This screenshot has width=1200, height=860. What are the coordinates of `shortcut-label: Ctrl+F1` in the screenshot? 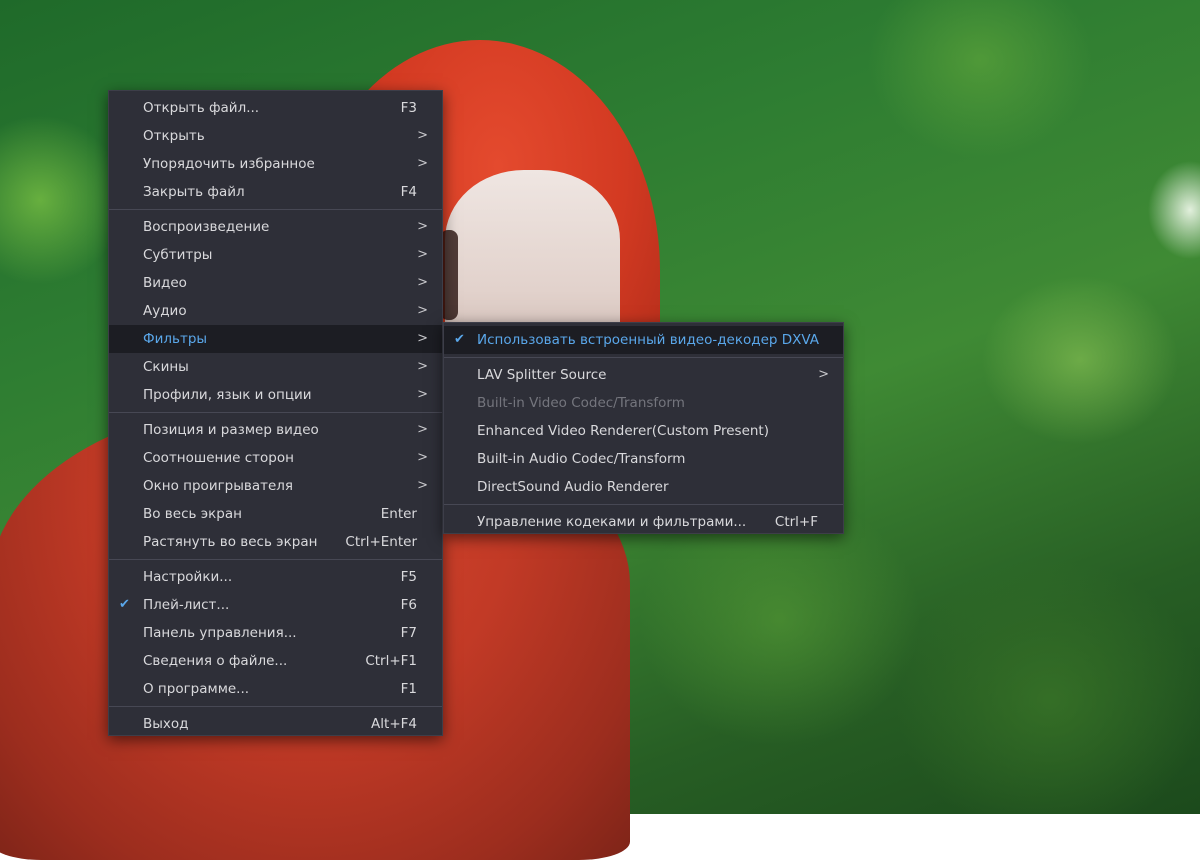 It's located at (391, 661).